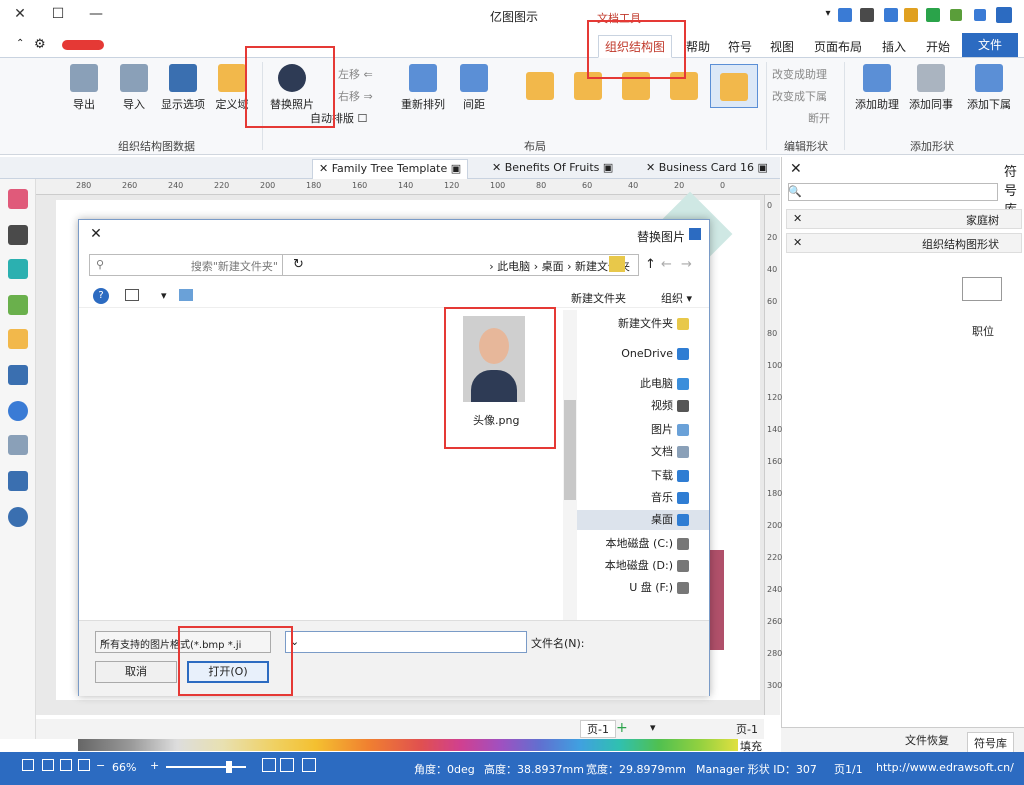  I want to click on line-tool-icon, so click(18, 235).